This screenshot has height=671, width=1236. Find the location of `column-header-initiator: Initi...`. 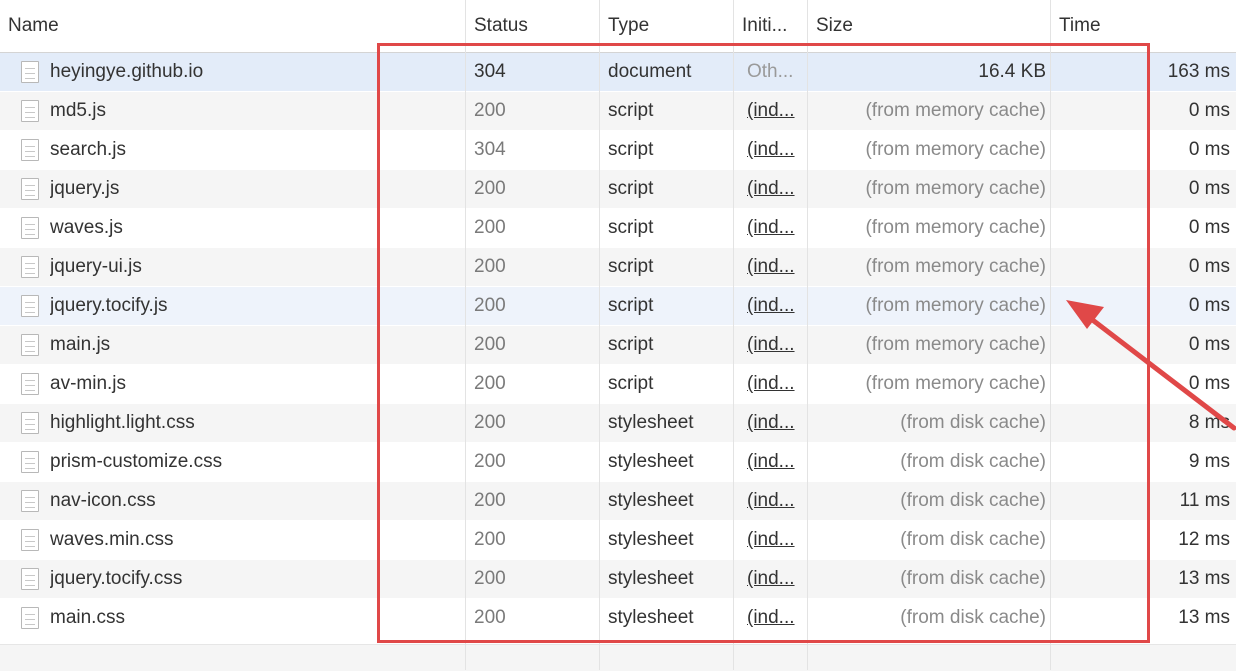

column-header-initiator: Initi... is located at coordinates (771, 26).